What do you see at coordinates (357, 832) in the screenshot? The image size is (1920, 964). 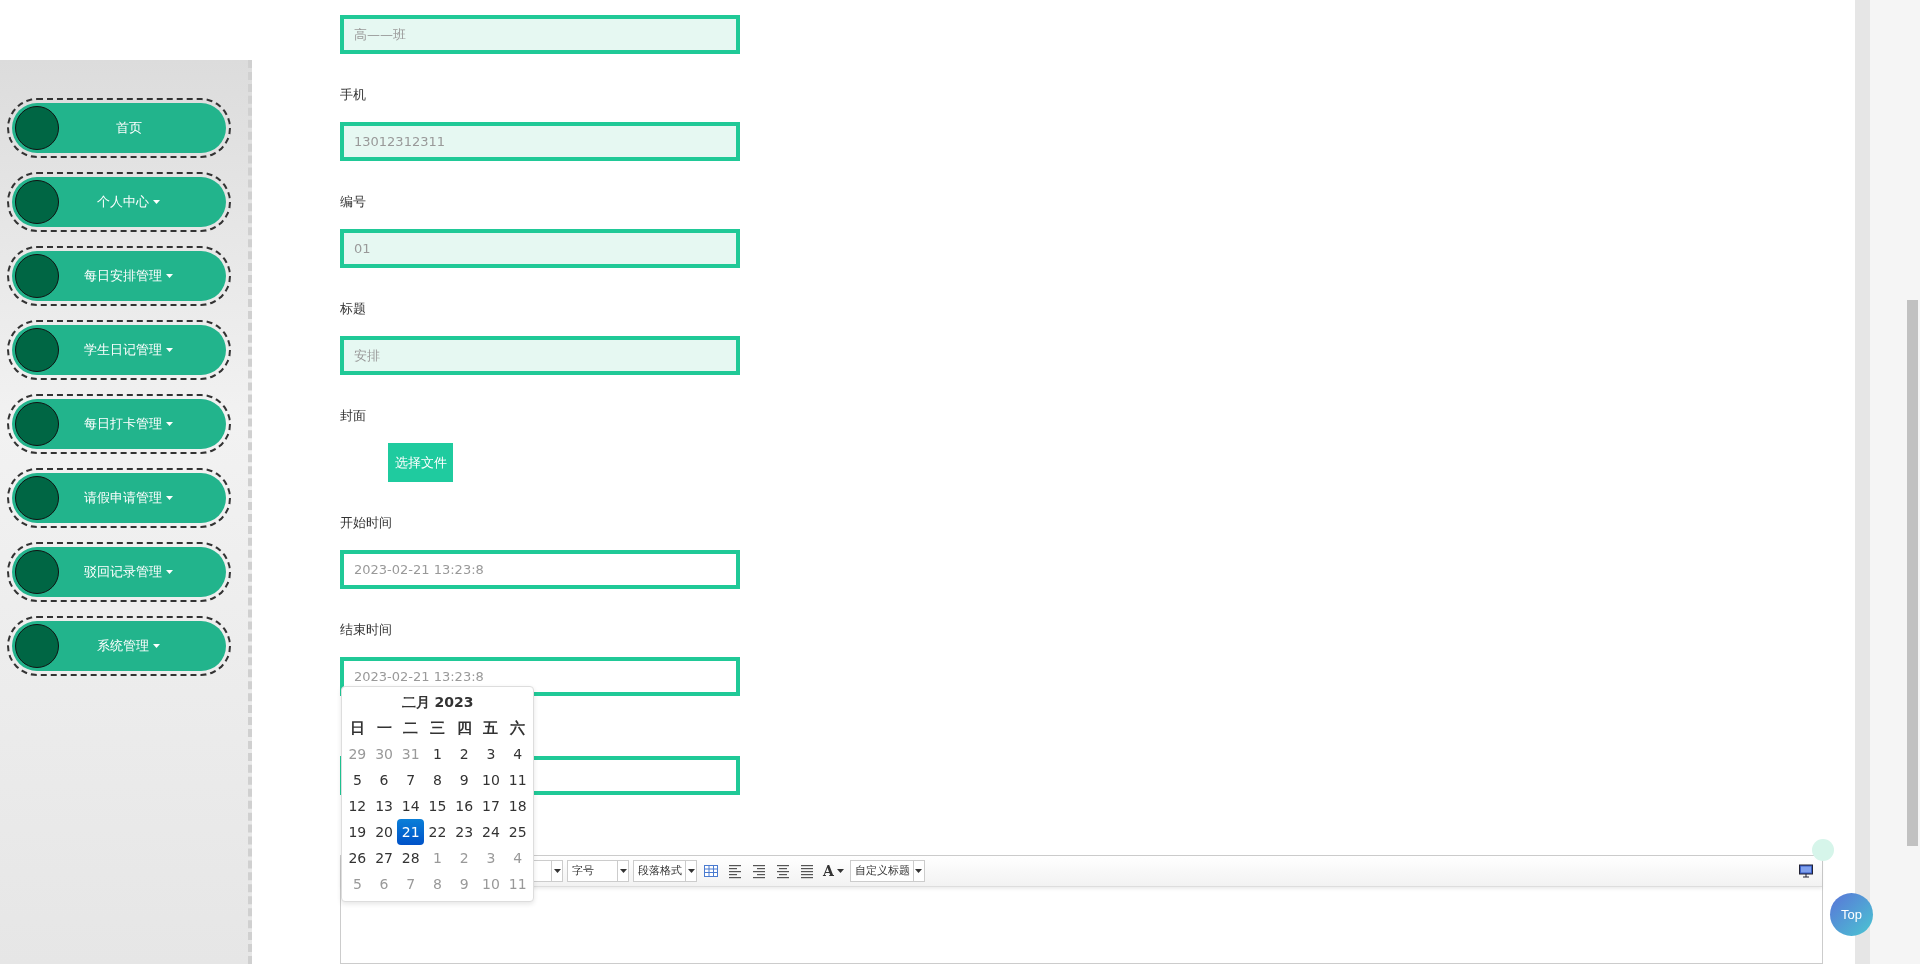 I see `calendar-day: 19` at bounding box center [357, 832].